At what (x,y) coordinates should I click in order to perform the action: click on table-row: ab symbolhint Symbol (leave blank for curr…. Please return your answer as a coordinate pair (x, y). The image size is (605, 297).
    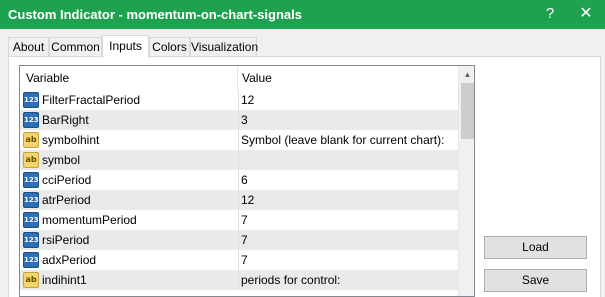
    Looking at the image, I should click on (239, 140).